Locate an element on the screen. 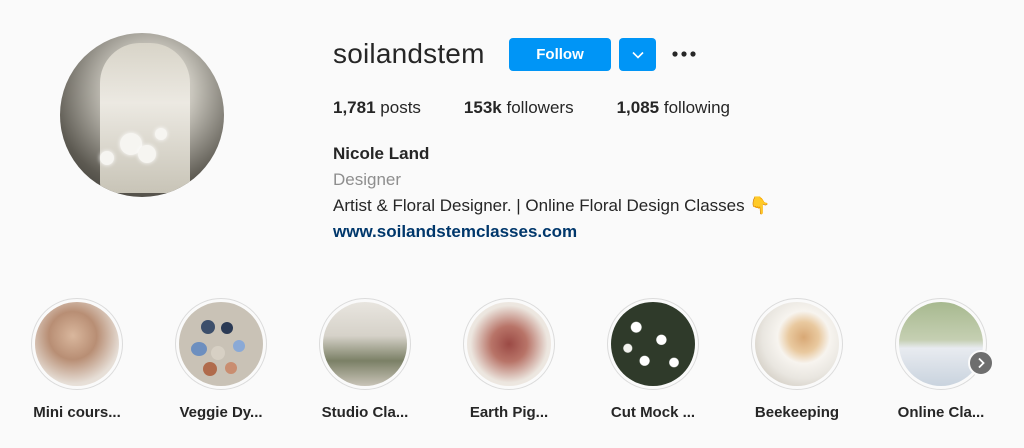 This screenshot has height=448, width=1024. following-label: following is located at coordinates (697, 107).